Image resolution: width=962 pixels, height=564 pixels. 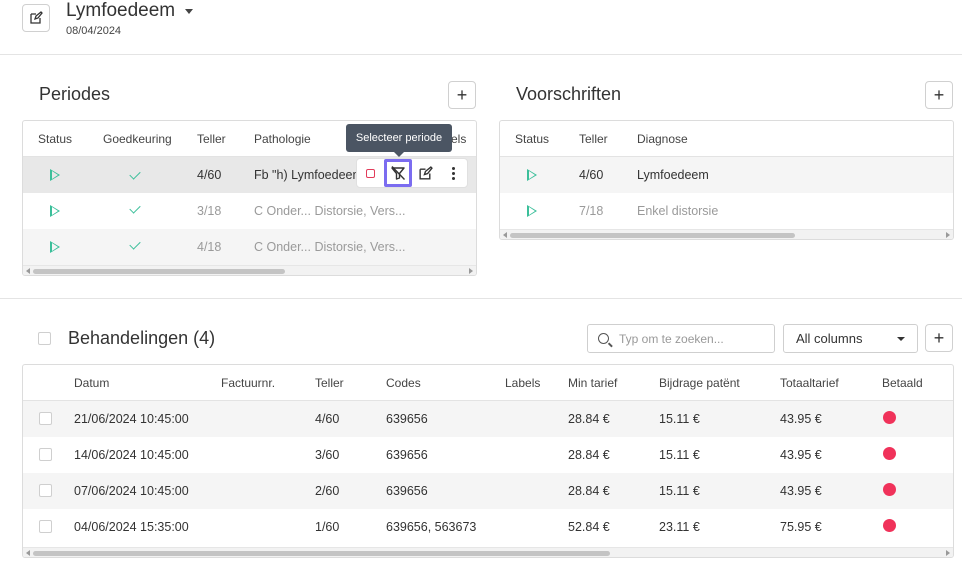 I want to click on col-labels: els, so click(x=458, y=139).